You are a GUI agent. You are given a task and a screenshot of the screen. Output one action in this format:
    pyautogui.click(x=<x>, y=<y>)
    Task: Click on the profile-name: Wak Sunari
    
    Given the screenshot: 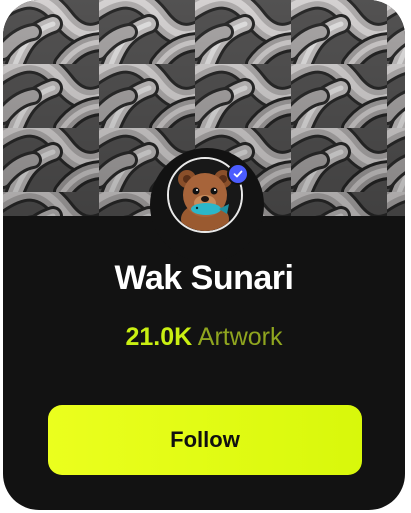 What is the action you would take?
    pyautogui.click(x=204, y=278)
    